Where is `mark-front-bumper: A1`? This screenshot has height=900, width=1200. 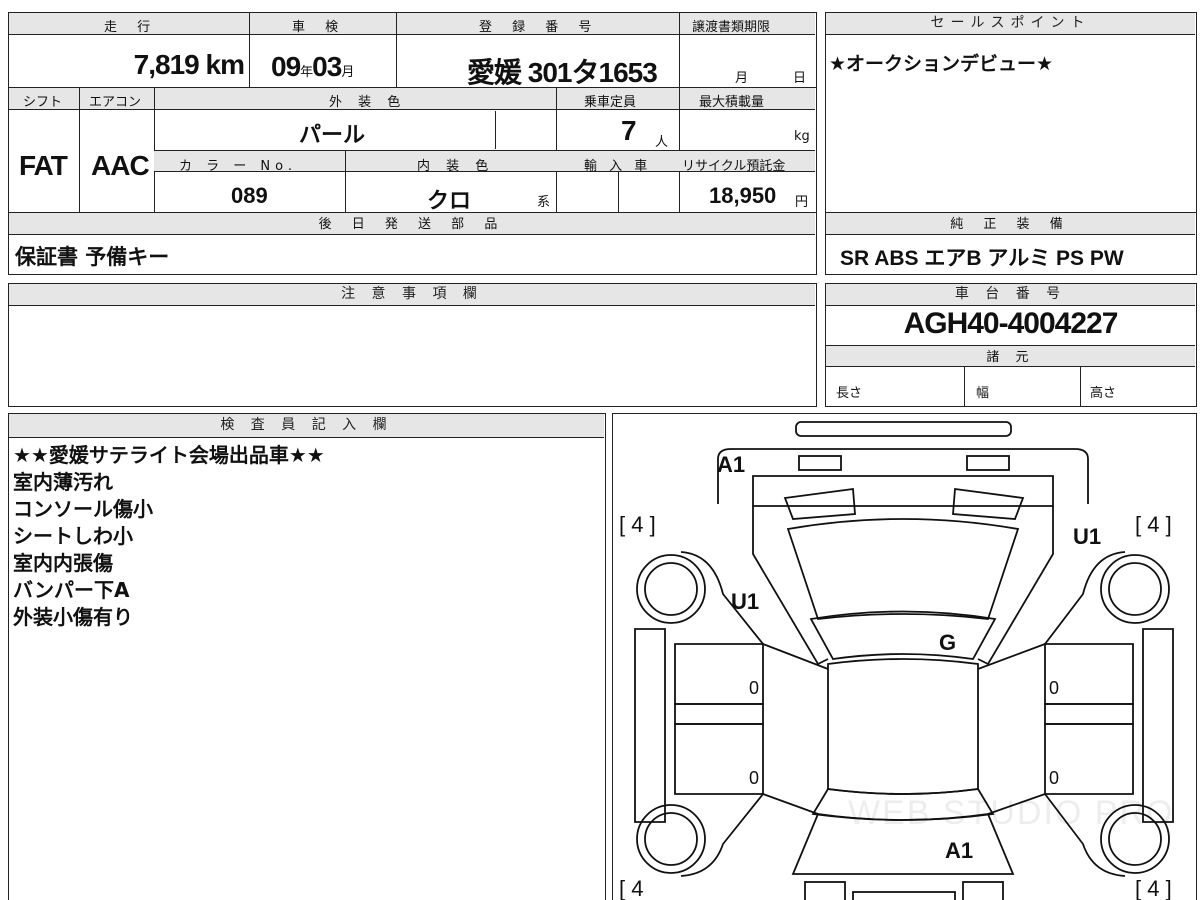 mark-front-bumper: A1 is located at coordinates (731, 464).